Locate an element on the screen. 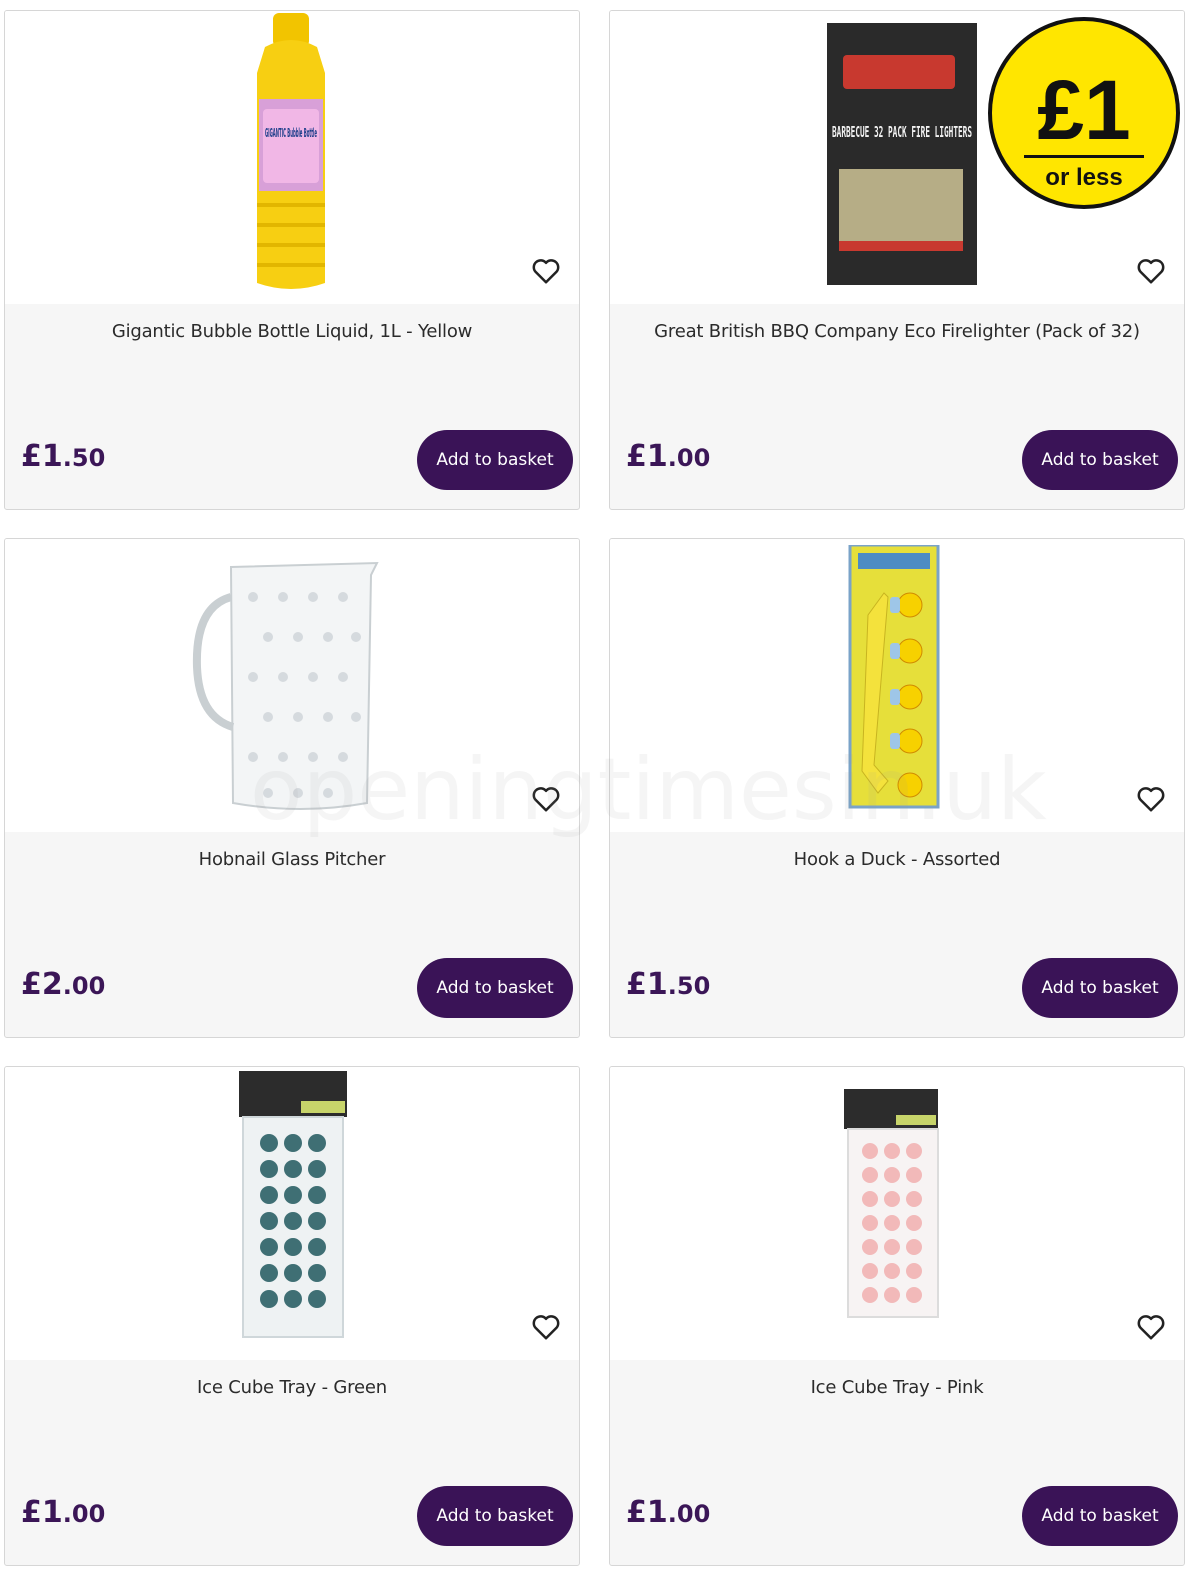 The height and width of the screenshot is (1581, 1200). firelighters-image-text: BARBECUE 32 PACK FIRE LIGHTERS is located at coordinates (902, 132).